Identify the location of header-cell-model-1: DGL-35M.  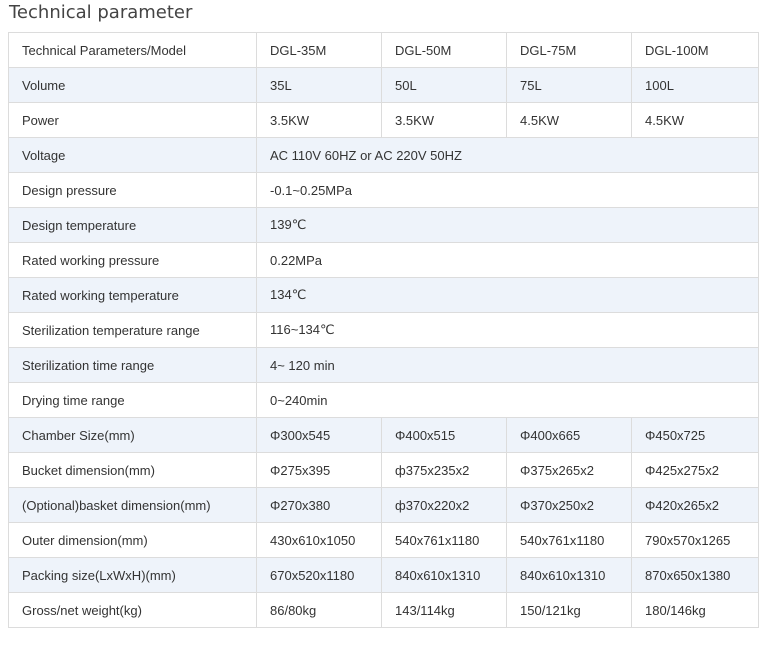
(319, 50).